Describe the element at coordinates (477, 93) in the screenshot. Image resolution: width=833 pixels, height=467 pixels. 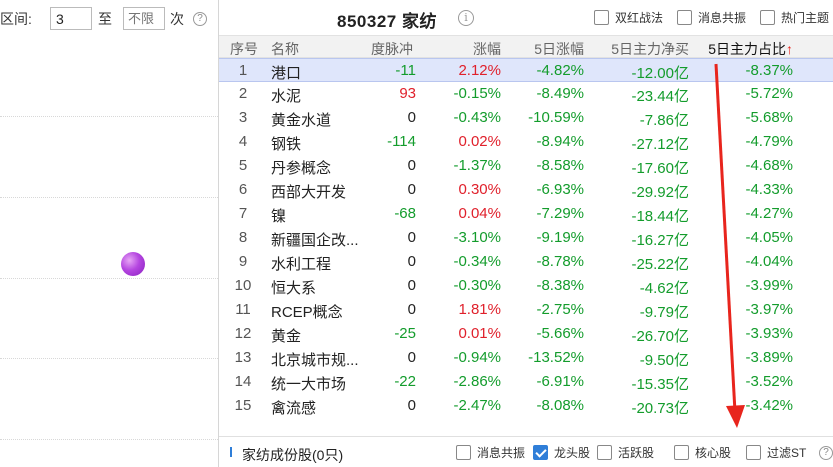
I see `change-pct: -0.15%` at that location.